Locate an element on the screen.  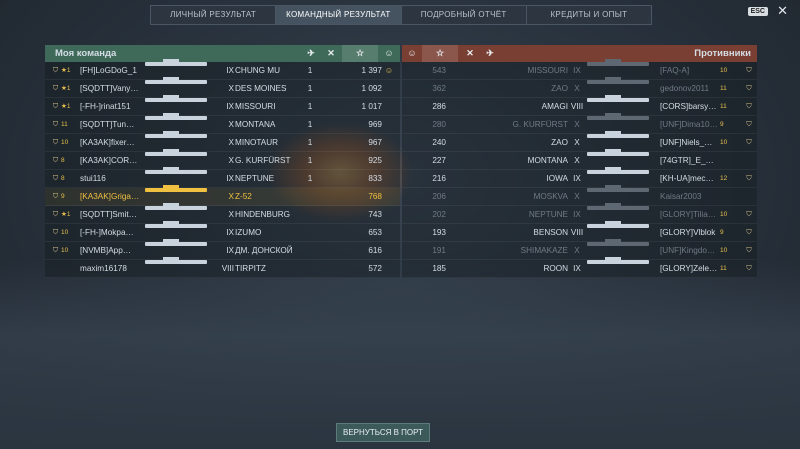
base-xp: 191 is located at coordinates (439, 250).